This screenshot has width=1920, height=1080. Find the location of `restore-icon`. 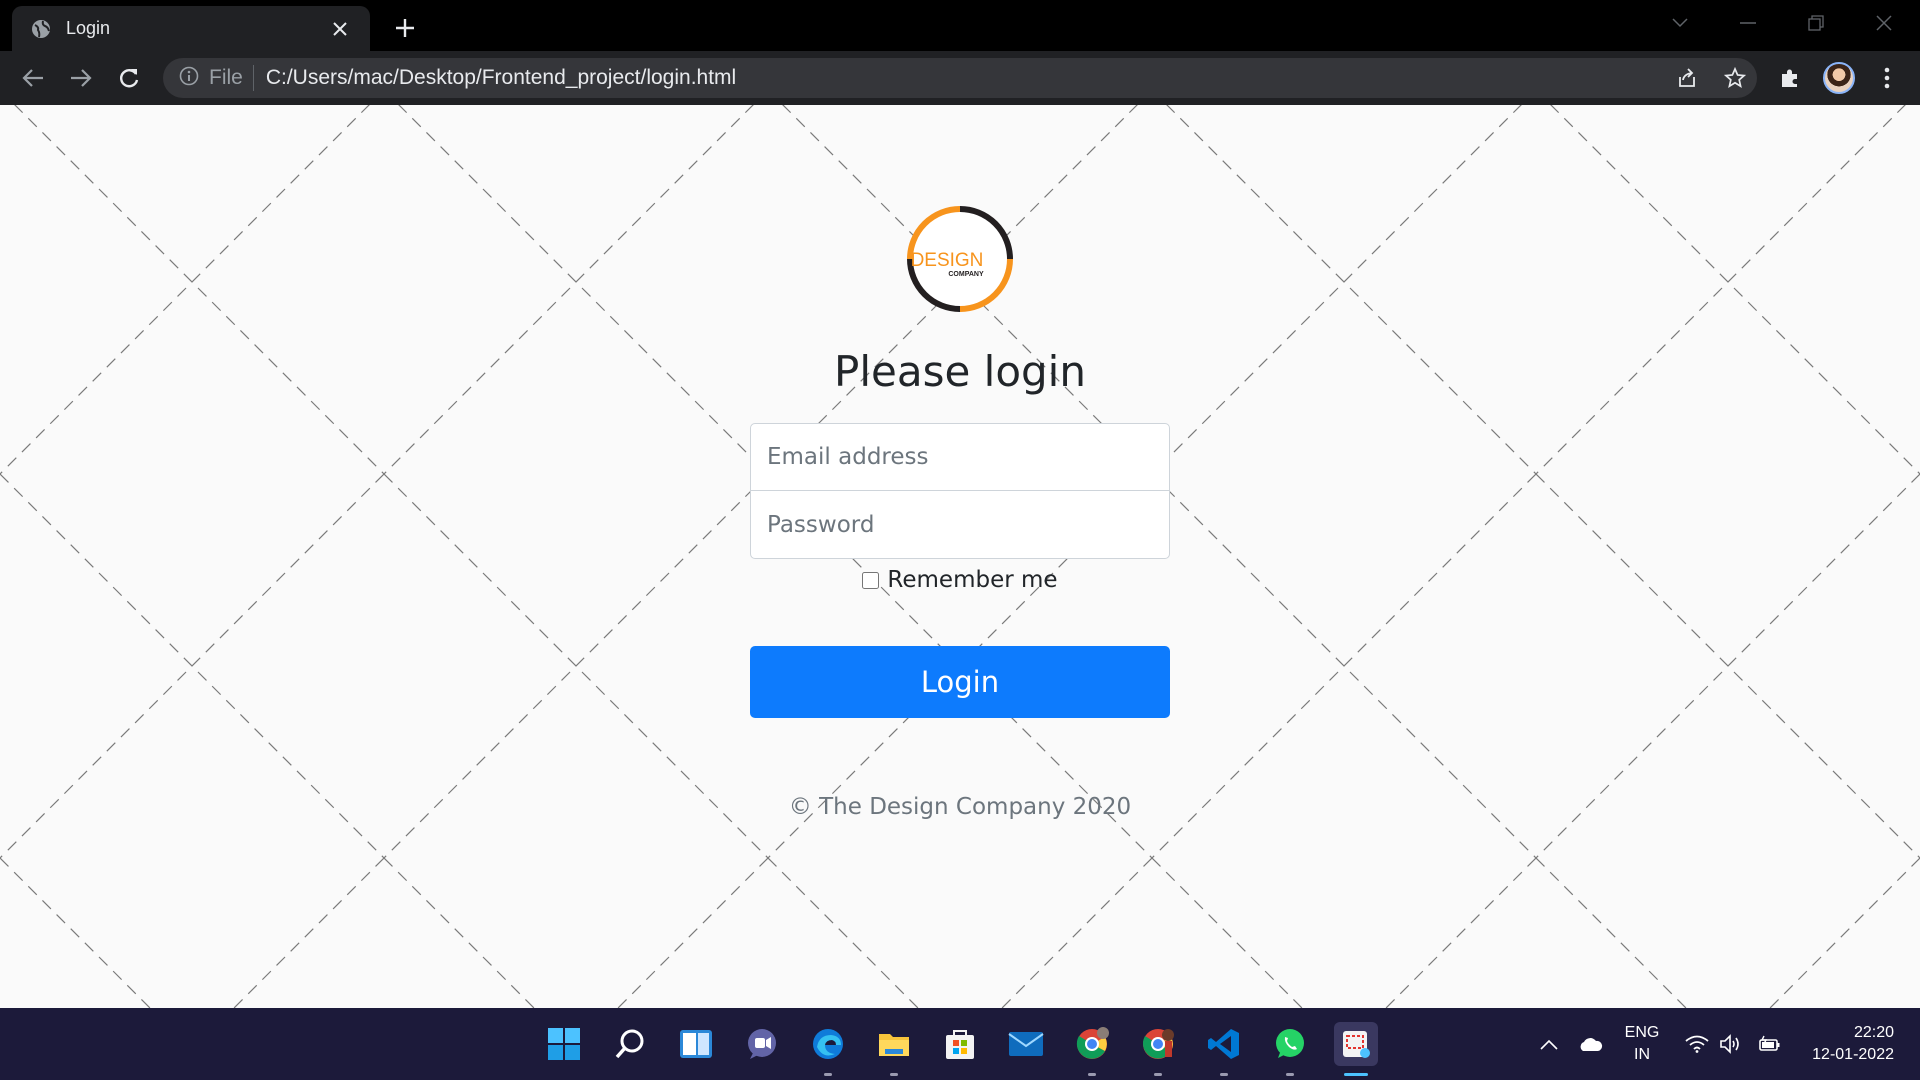

restore-icon is located at coordinates (1816, 23).